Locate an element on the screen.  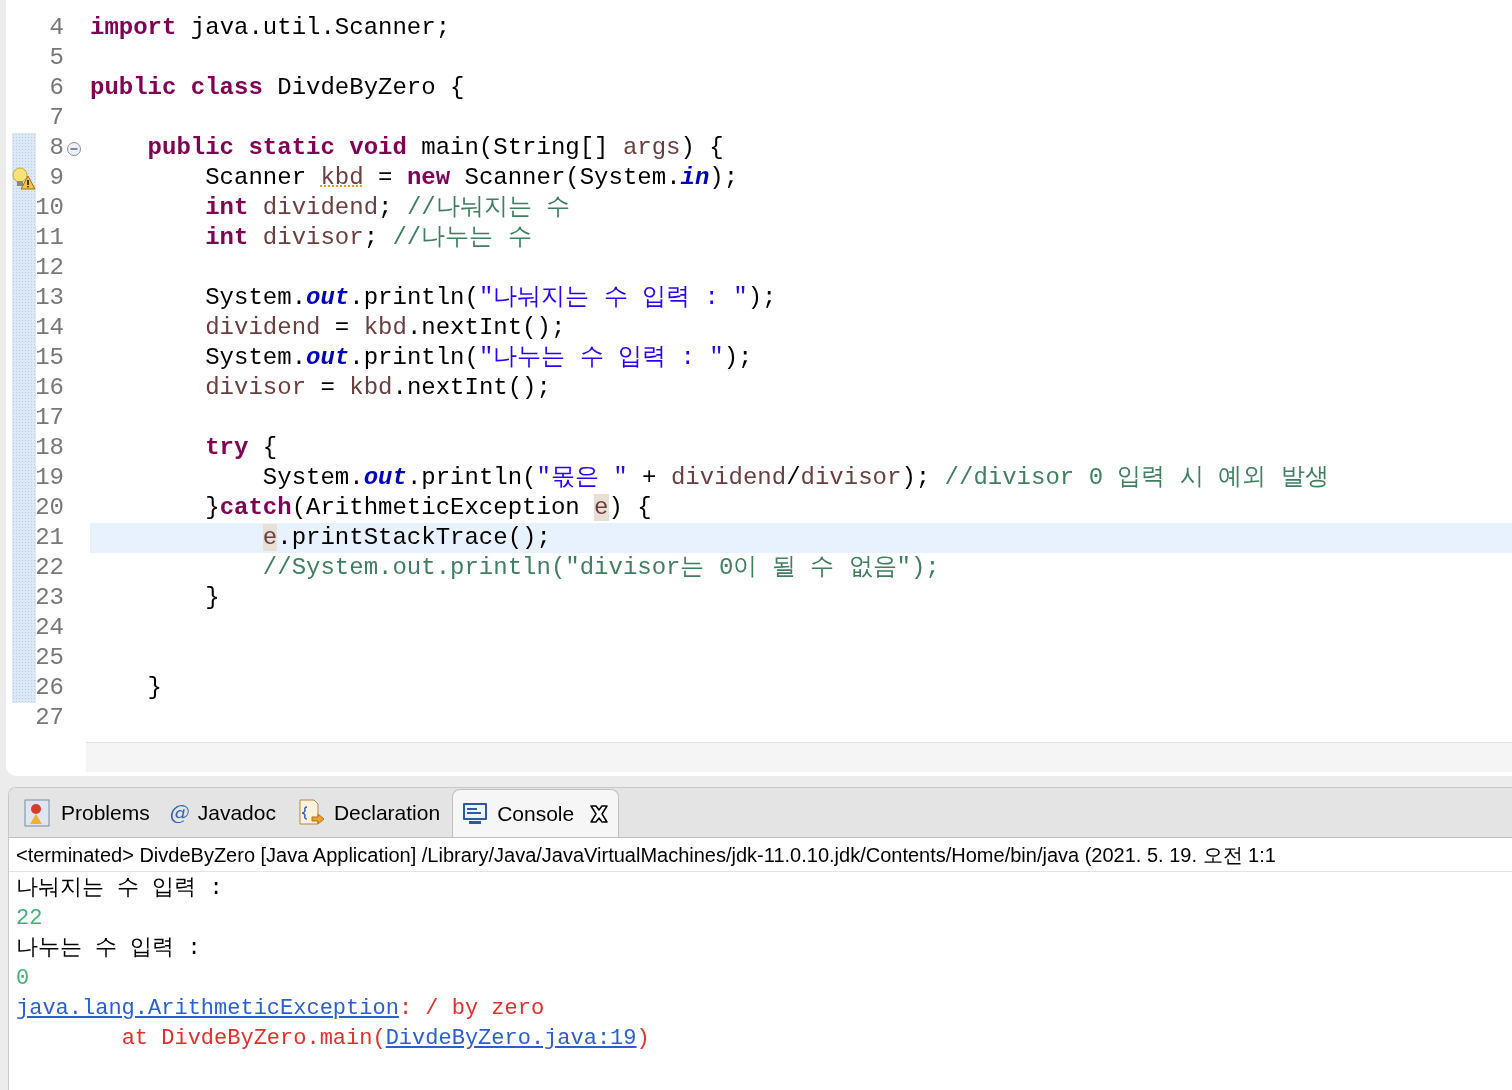
code-line: //System.out.println("divisor는 0이 될 수 없음"); is located at coordinates (600, 567).